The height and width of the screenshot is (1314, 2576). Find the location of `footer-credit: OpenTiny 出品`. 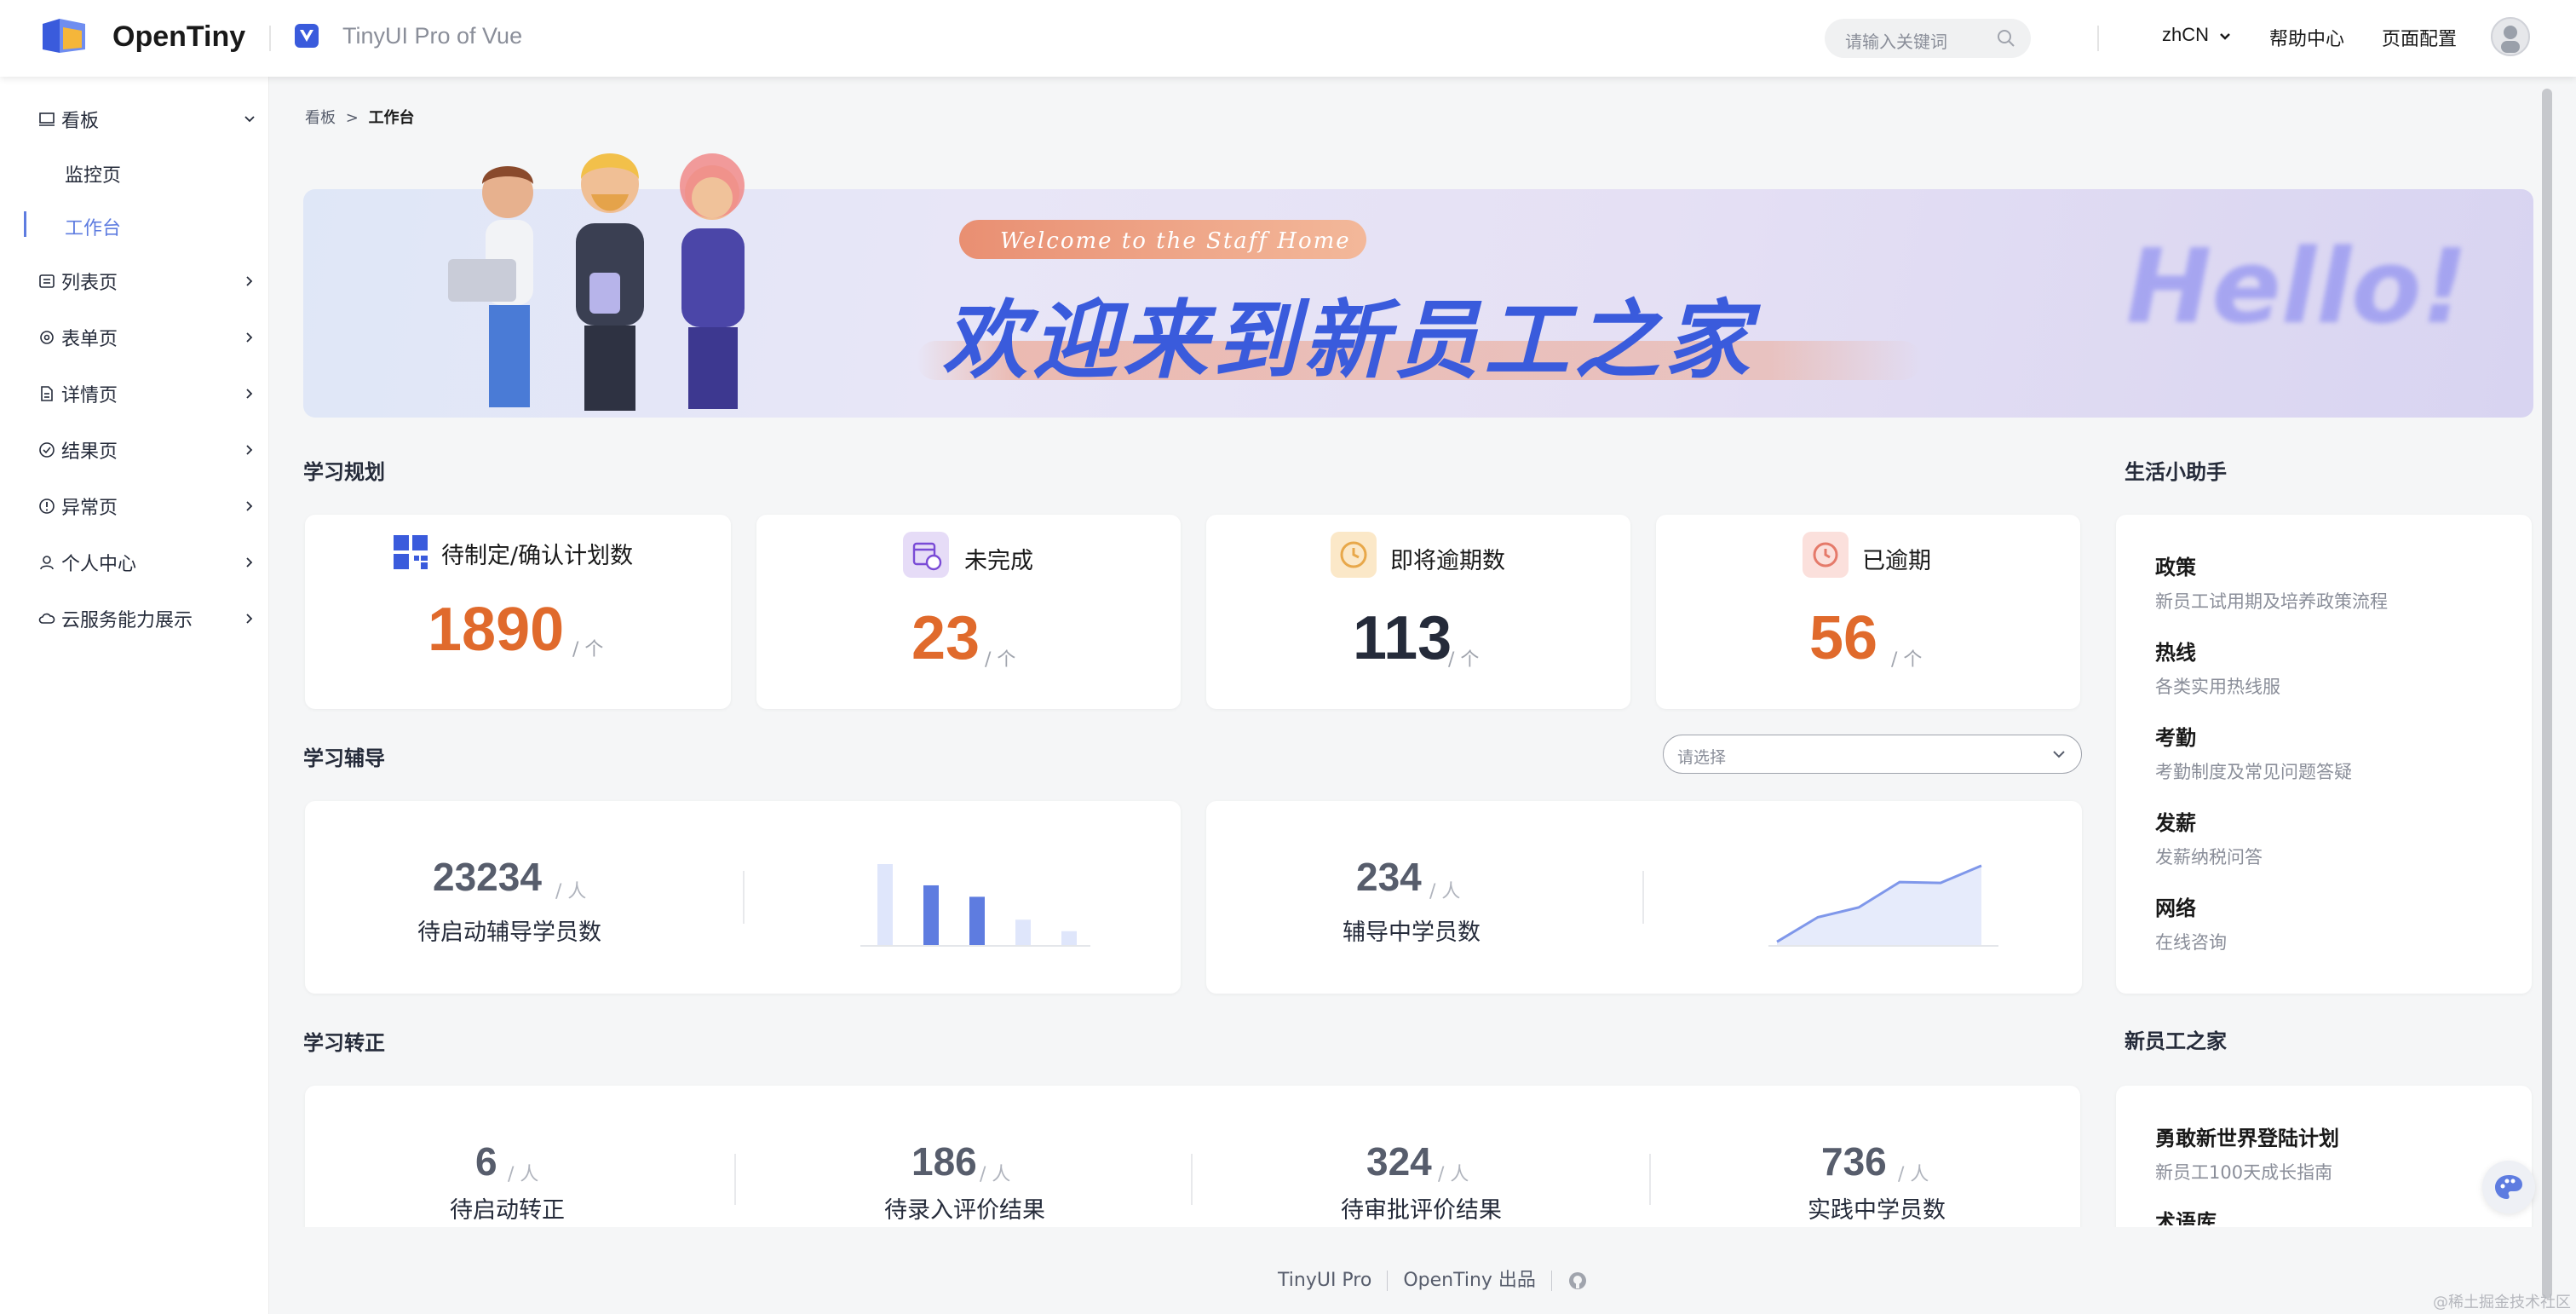

footer-credit: OpenTiny 出品 is located at coordinates (1470, 1281).